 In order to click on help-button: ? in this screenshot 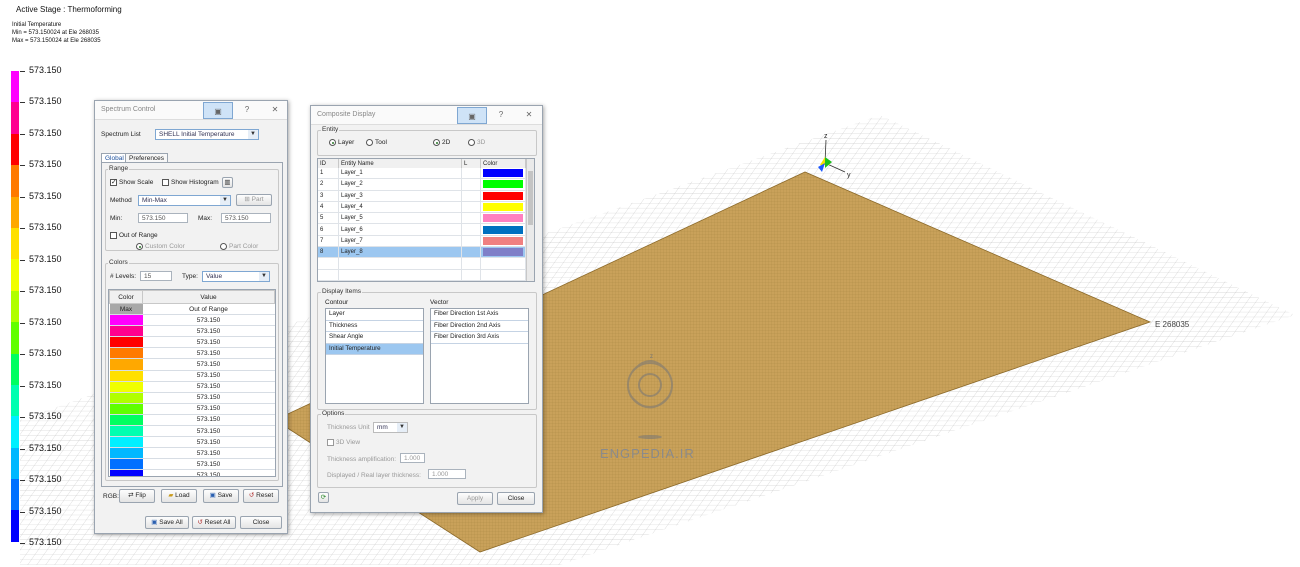, I will do `click(247, 110)`.